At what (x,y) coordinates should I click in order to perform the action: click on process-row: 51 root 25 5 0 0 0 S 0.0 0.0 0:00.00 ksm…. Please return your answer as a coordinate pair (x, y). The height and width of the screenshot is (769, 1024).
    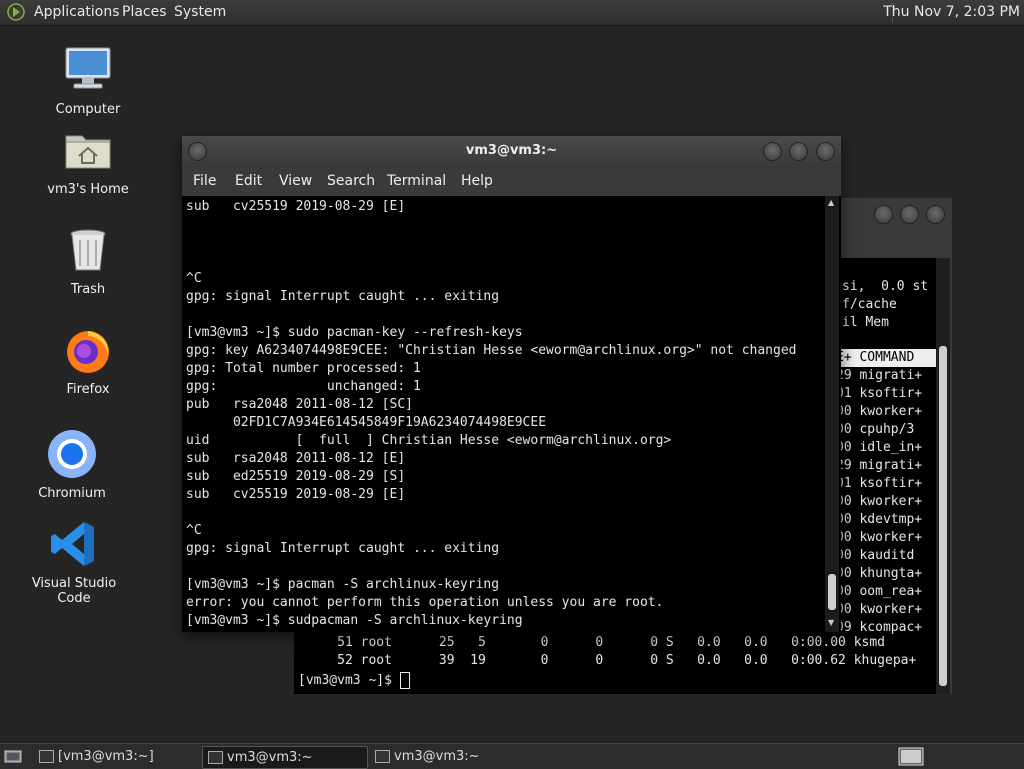
    Looking at the image, I should click on (591, 642).